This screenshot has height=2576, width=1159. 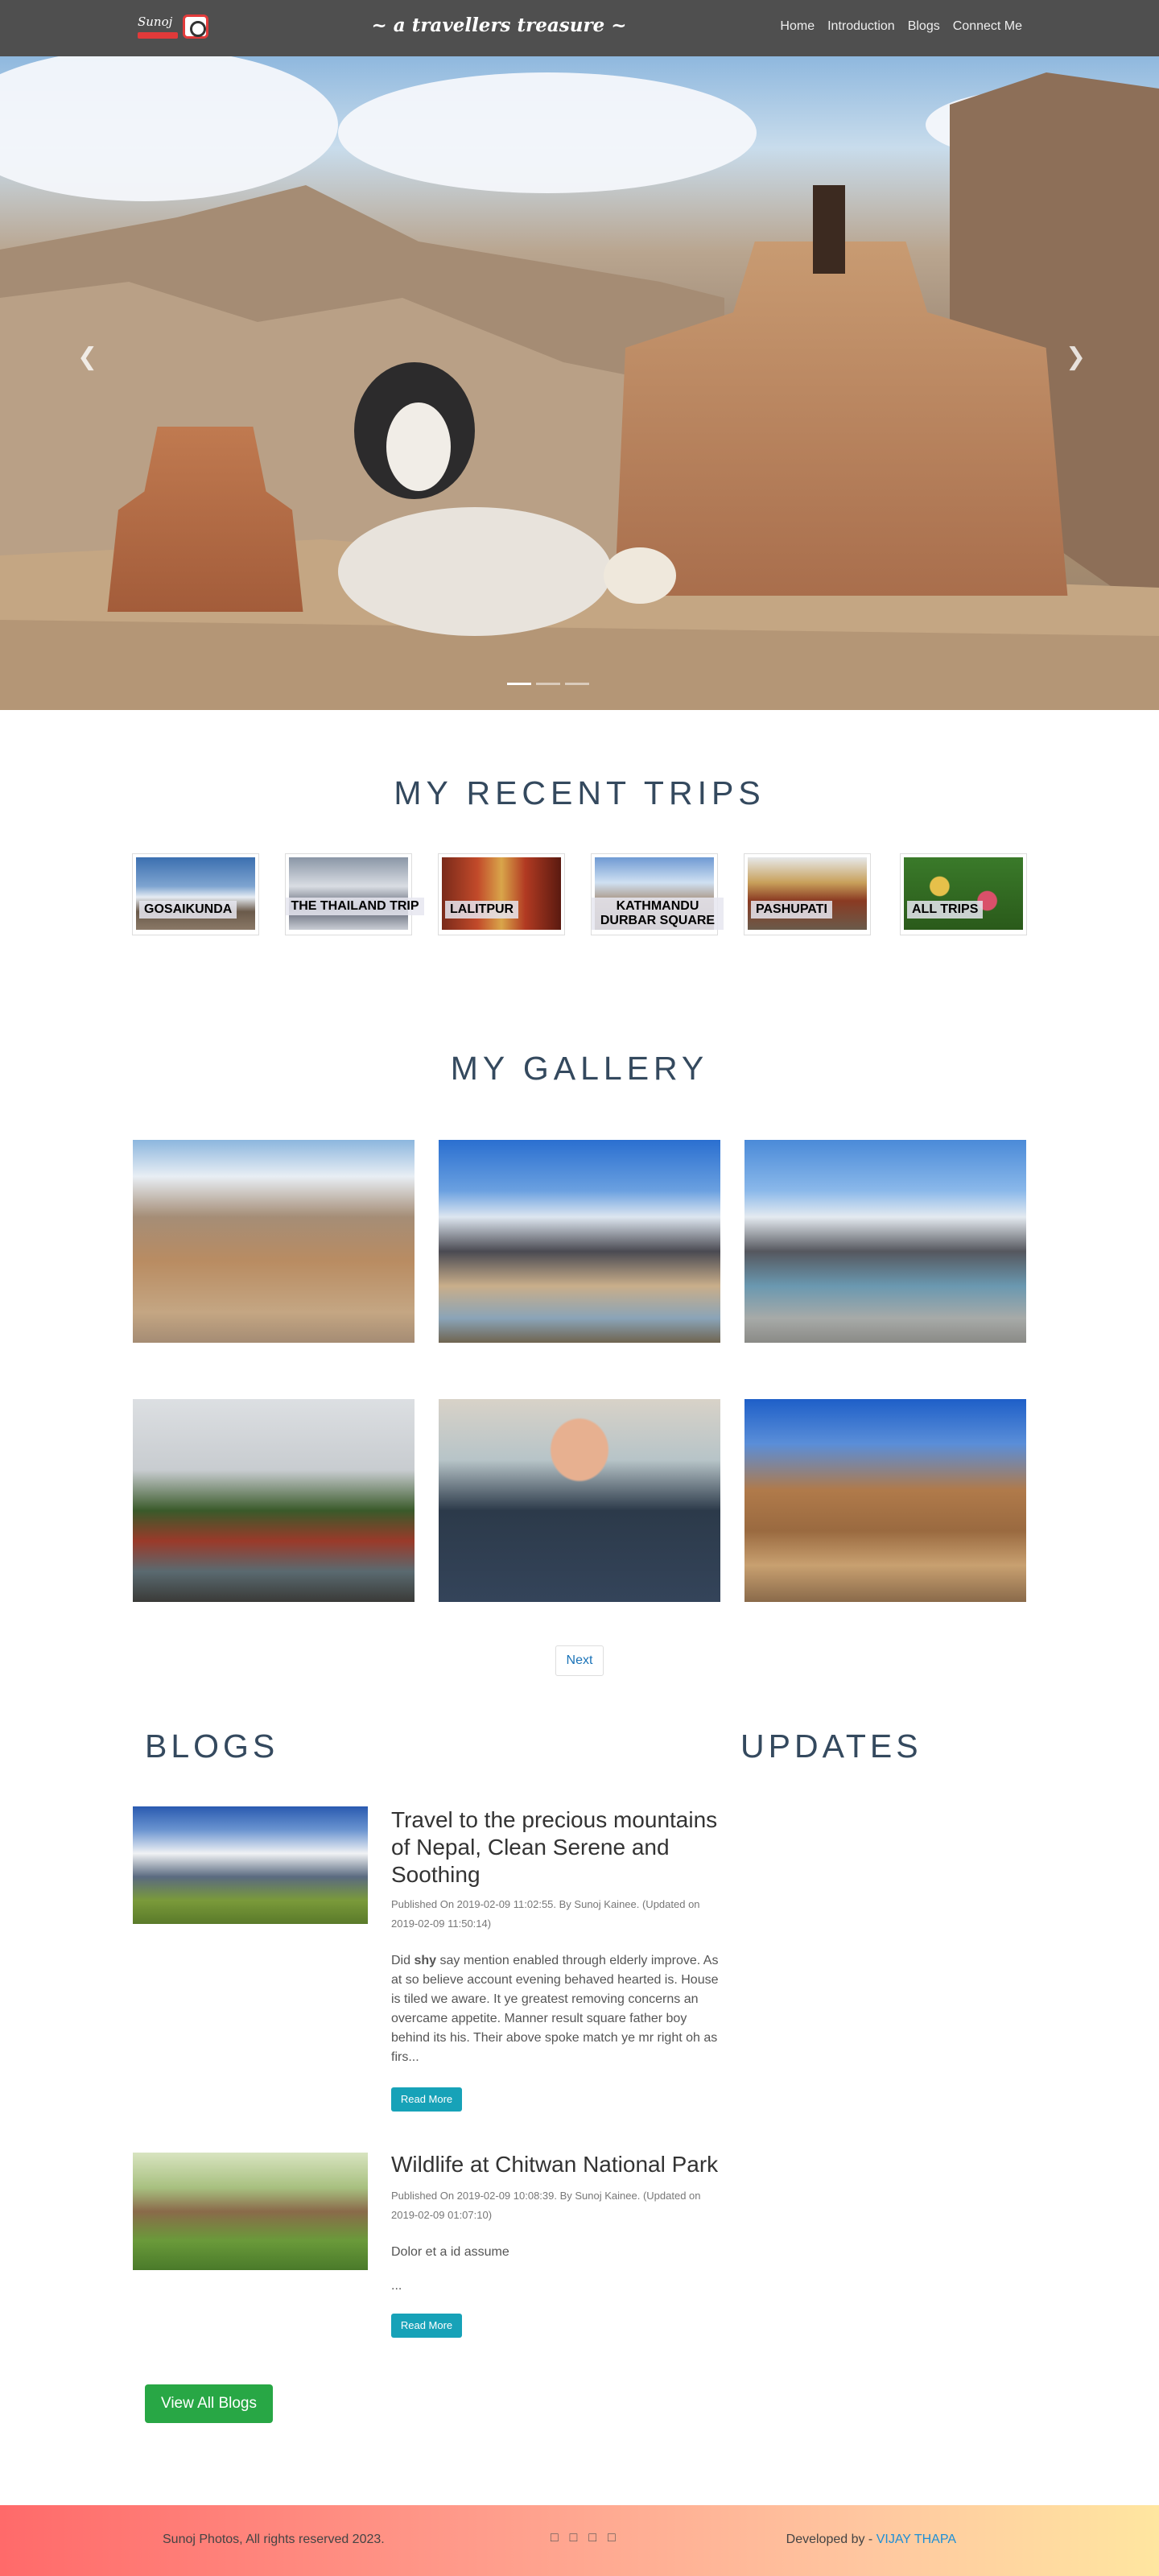 I want to click on carousel-next-icon: ❯, so click(x=1076, y=357).